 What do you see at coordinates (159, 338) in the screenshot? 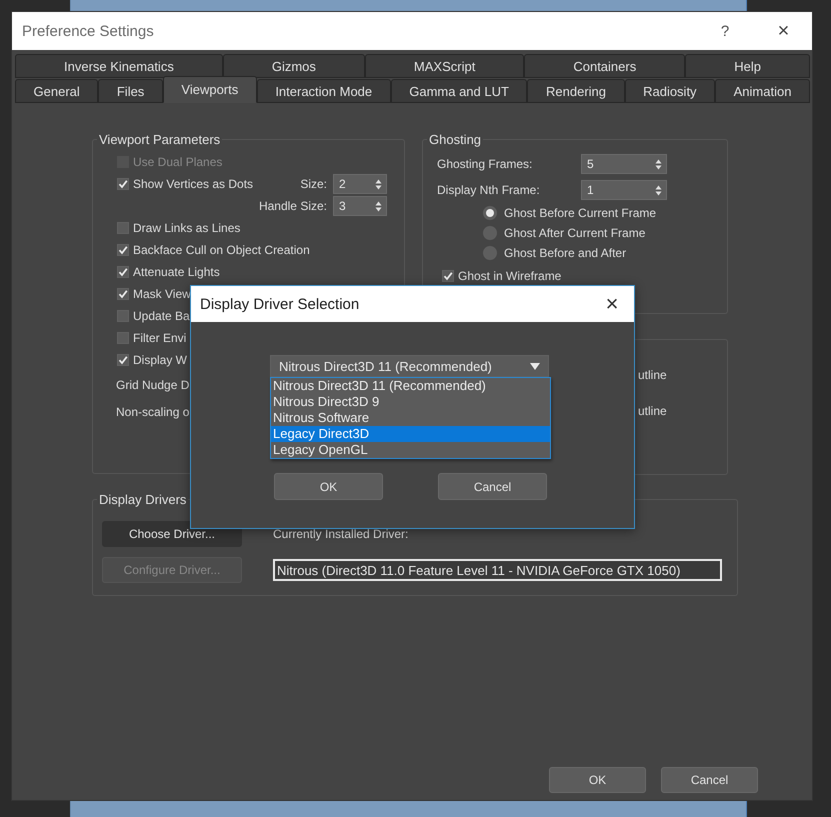
I see `checkbox-label: Filter Envi` at bounding box center [159, 338].